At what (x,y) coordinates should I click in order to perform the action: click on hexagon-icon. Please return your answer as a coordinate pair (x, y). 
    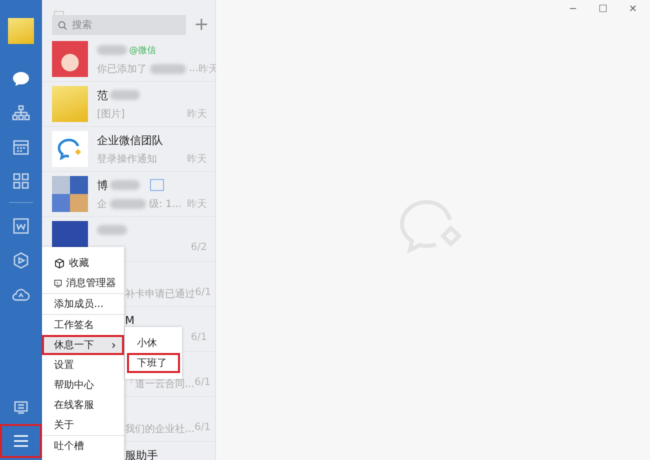
    Looking at the image, I should click on (21, 260).